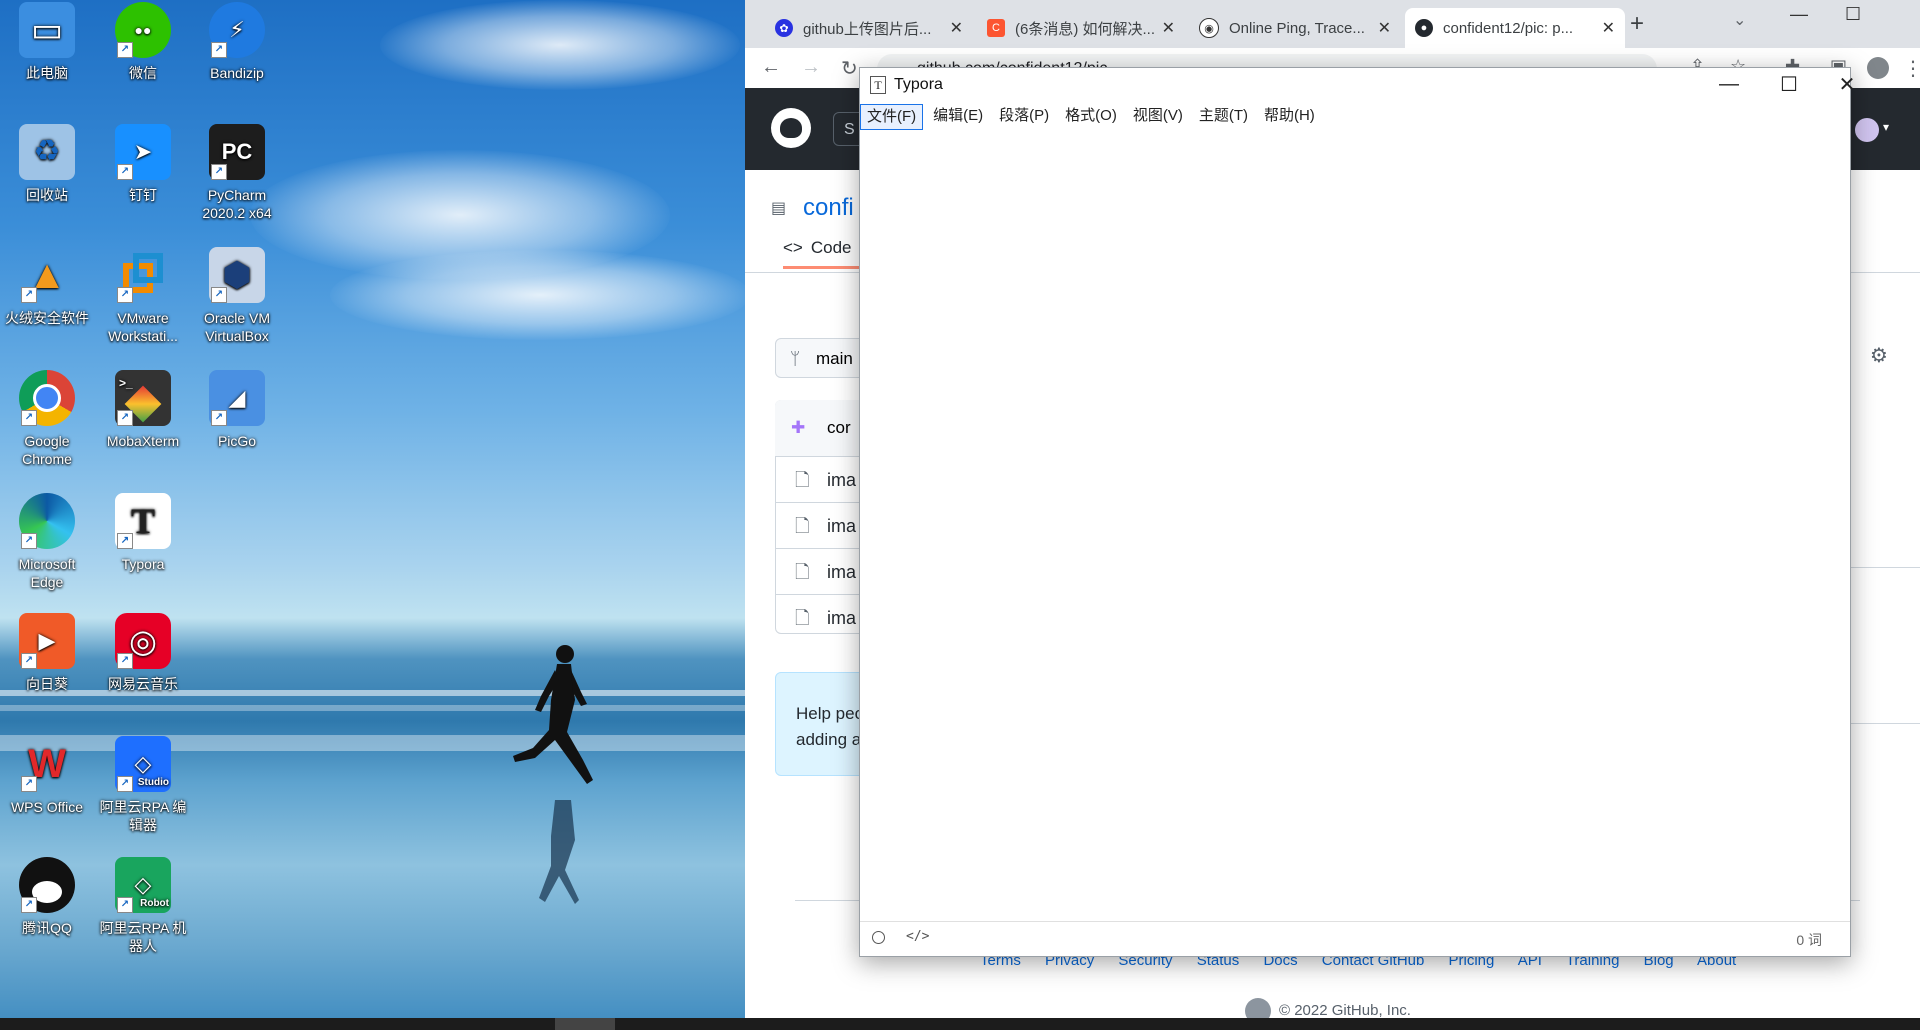  Describe the element at coordinates (878, 85) in the screenshot. I see `typora-app-icon: T` at that location.